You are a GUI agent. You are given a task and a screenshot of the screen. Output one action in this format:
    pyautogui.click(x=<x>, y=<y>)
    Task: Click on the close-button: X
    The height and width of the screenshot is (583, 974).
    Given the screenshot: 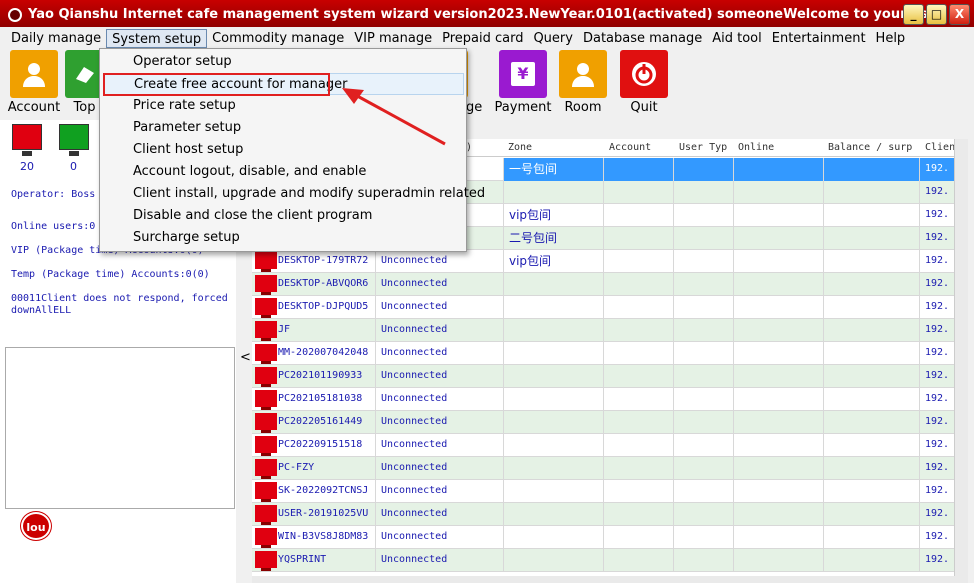 What is the action you would take?
    pyautogui.click(x=959, y=14)
    